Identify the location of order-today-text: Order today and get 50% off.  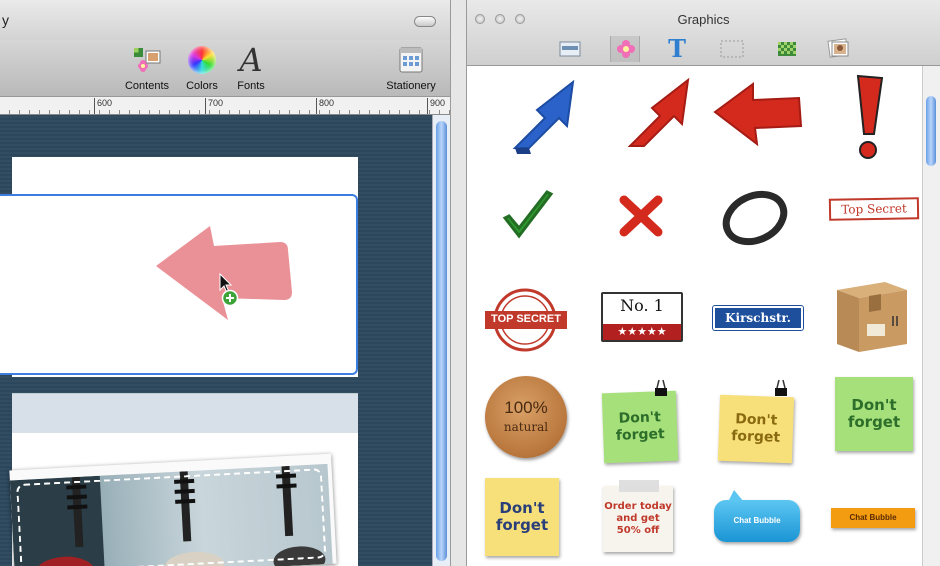
(638, 518).